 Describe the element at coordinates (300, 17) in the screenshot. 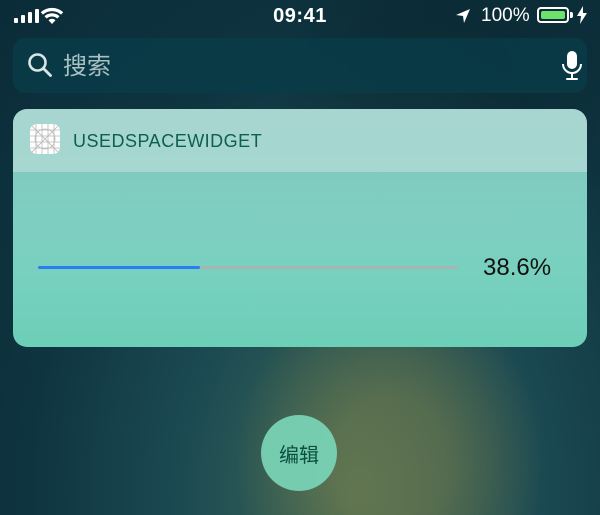

I see `status-bar: 09:41 100%` at that location.